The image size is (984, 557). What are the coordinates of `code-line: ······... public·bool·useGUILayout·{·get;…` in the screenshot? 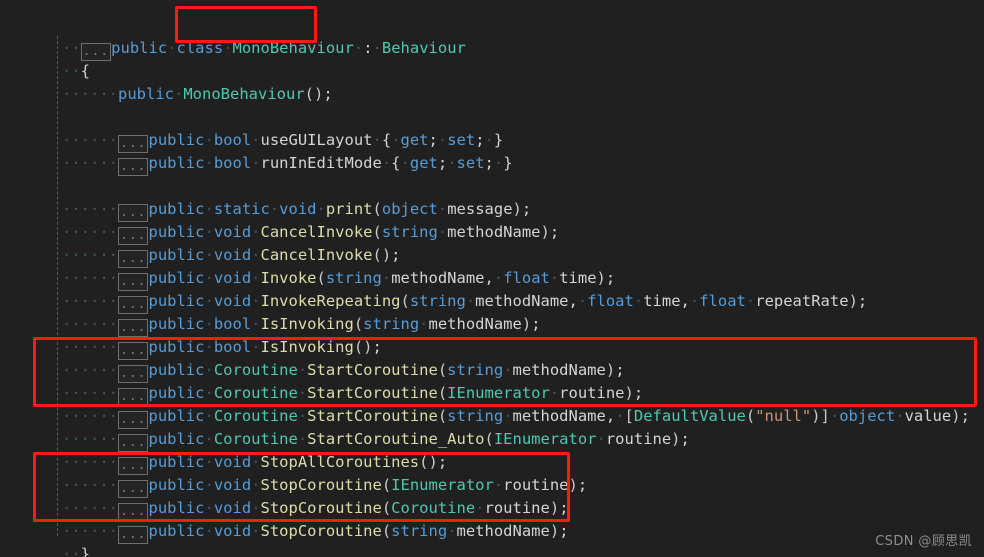 It's located at (254, 129).